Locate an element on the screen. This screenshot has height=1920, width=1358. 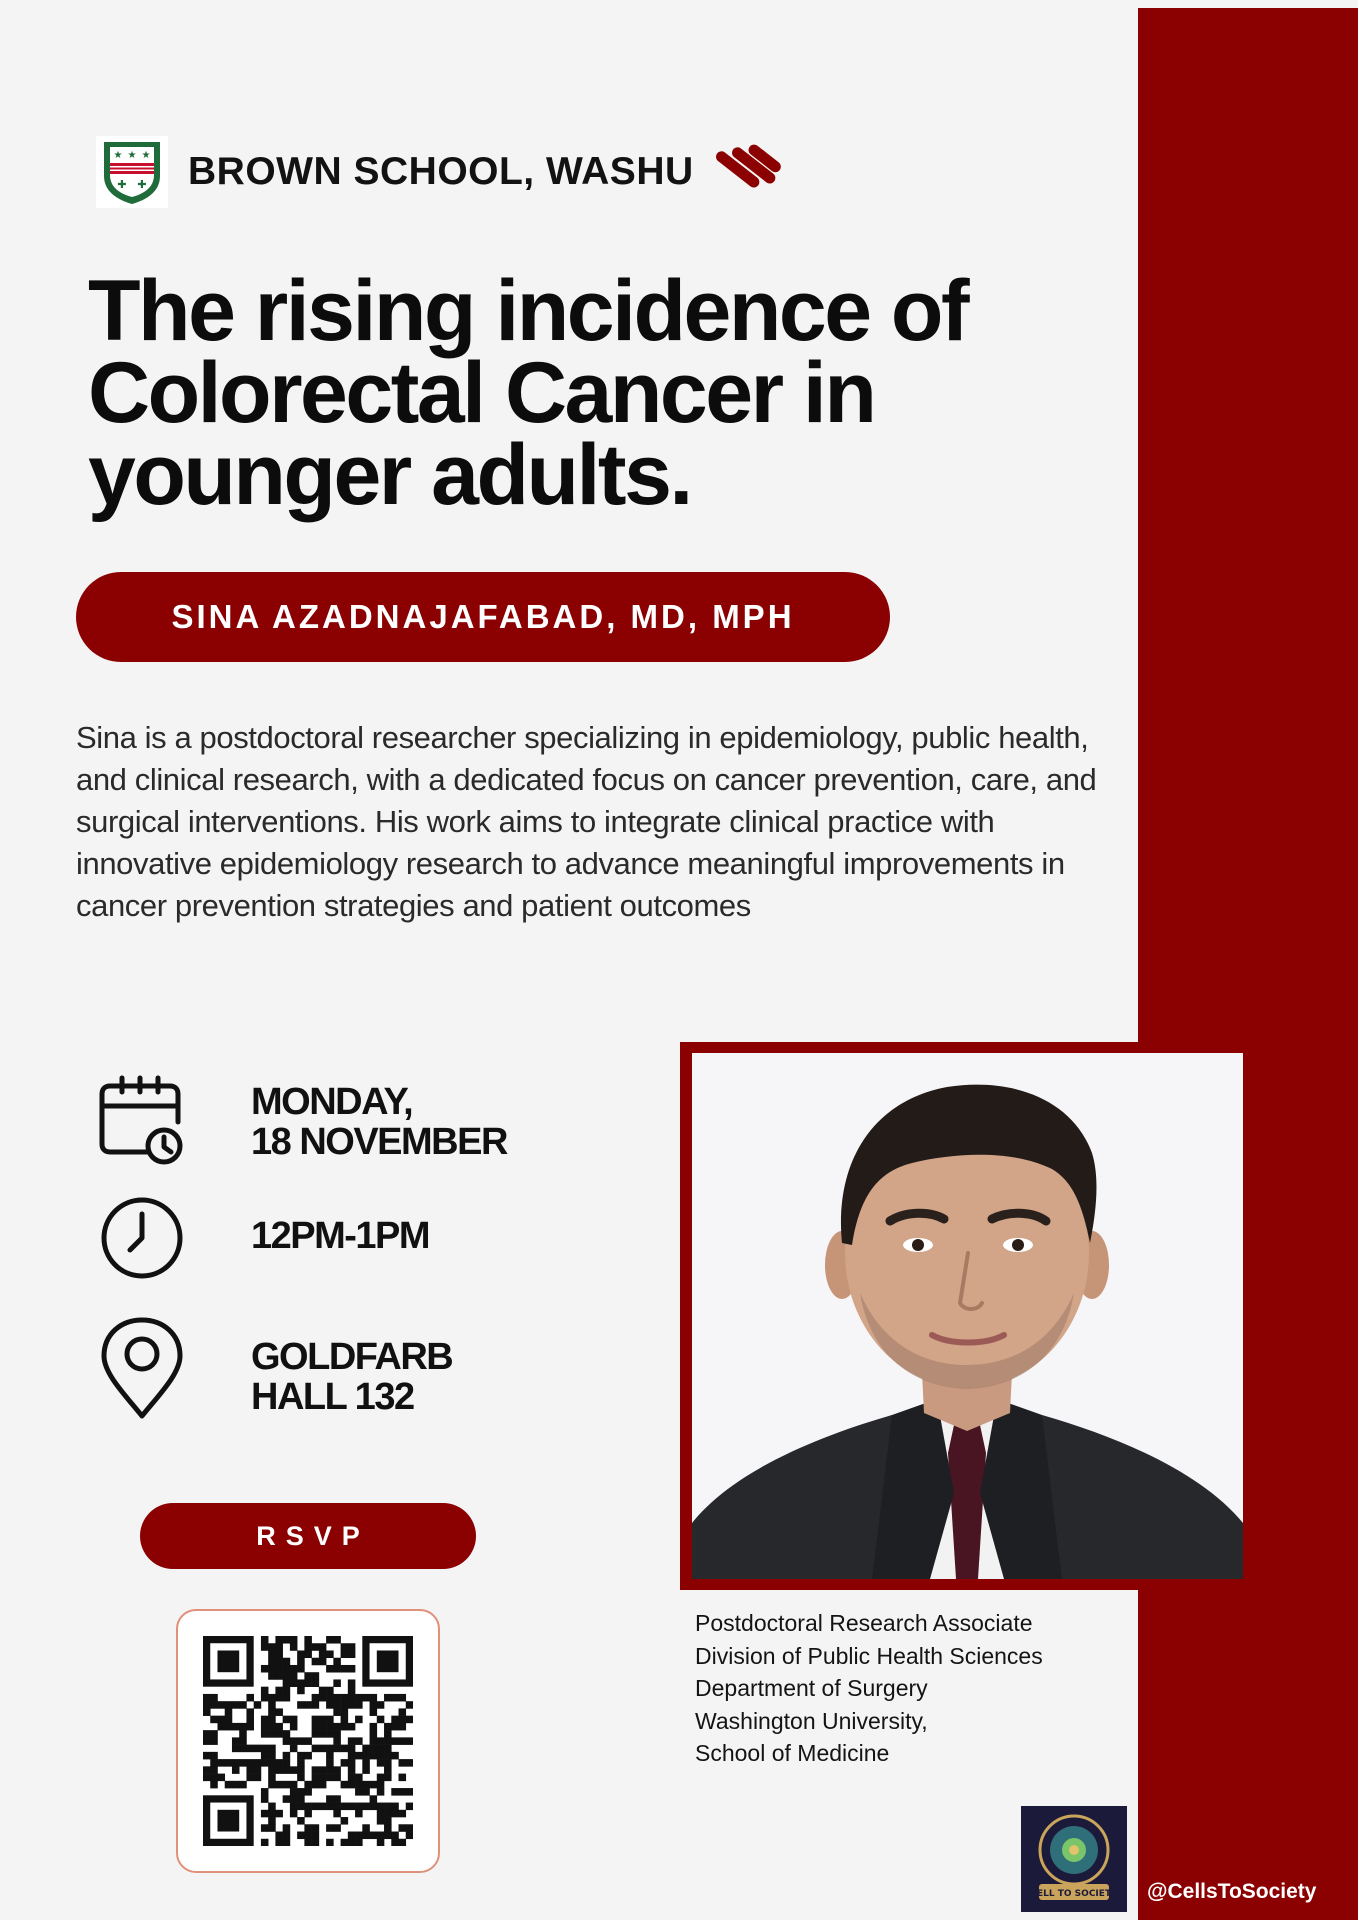
event-date-line1: MONDAY, is located at coordinates (332, 1102).